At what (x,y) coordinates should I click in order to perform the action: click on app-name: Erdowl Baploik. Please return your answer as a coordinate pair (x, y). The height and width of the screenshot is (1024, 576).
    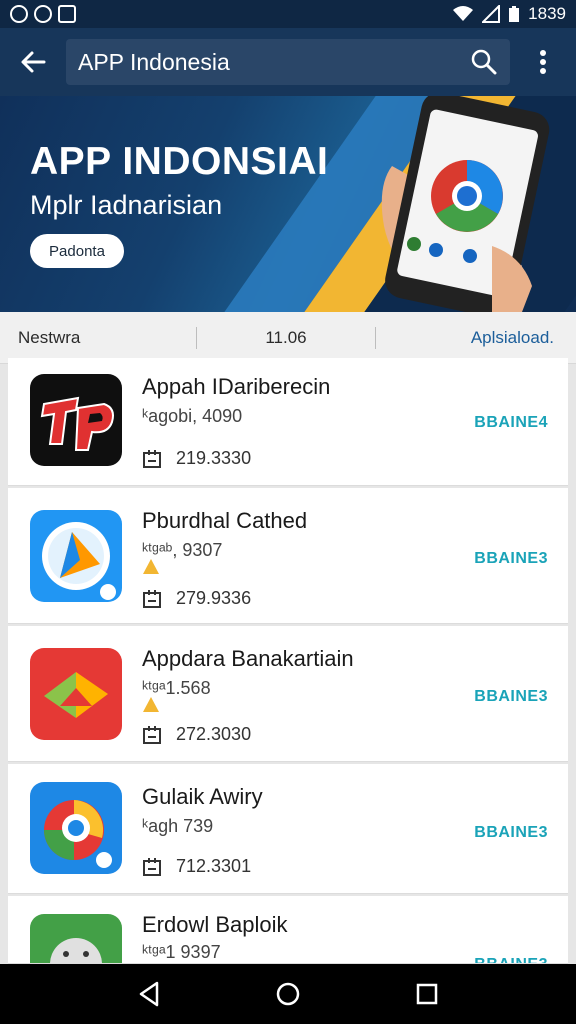
    Looking at the image, I should click on (215, 924).